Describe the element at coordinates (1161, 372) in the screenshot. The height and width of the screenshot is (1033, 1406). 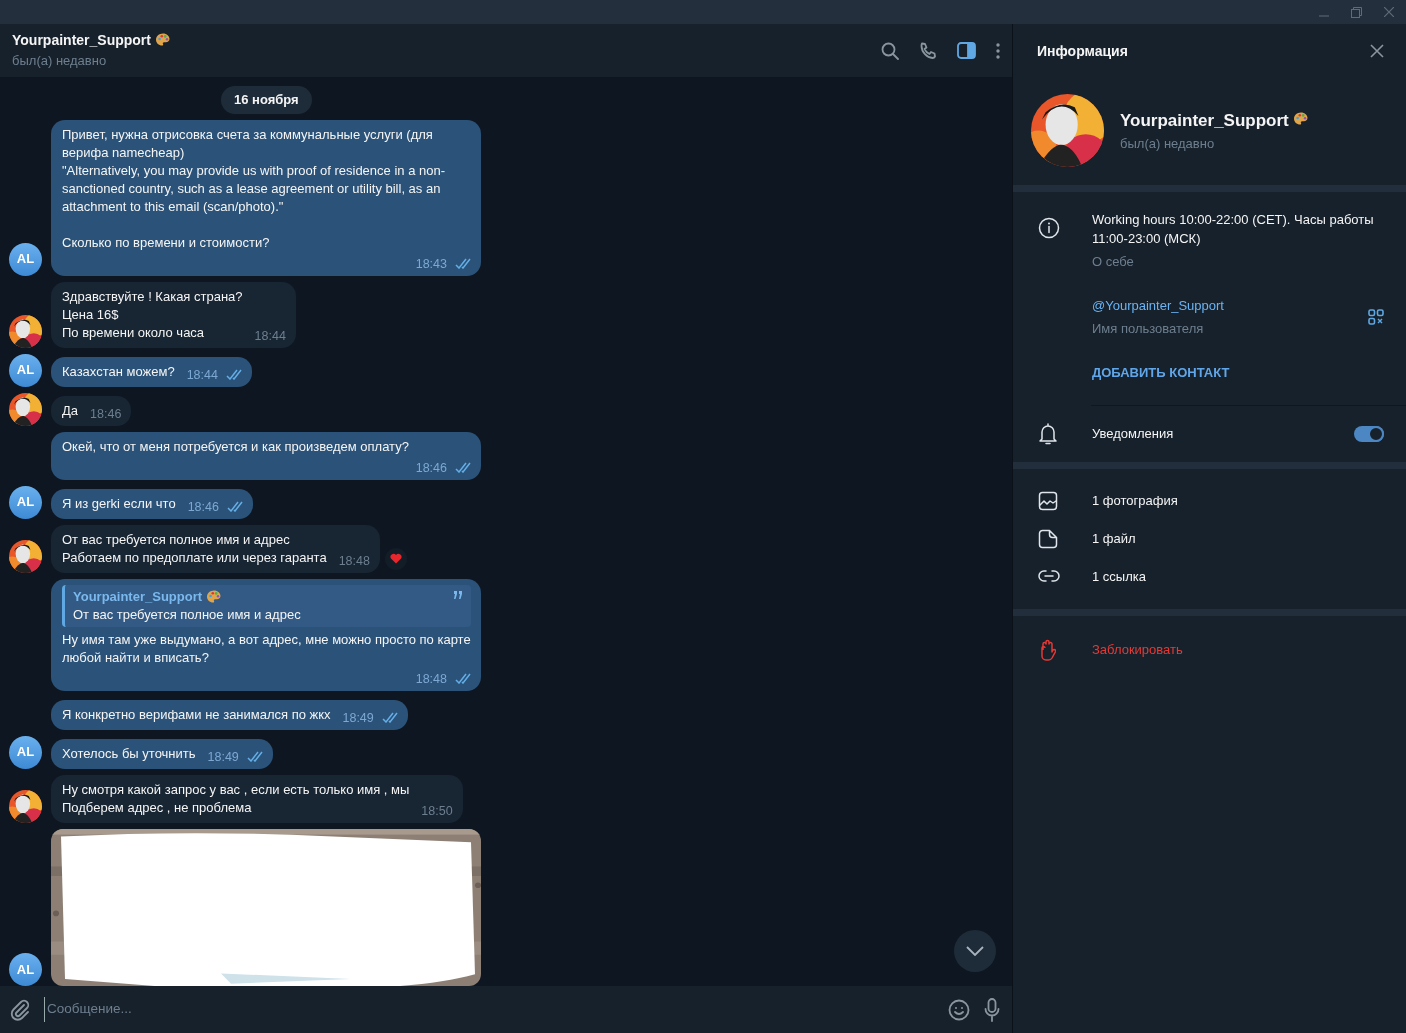
I see `add-contact-button: ДОБАВИТЬ КОНТАКТ` at that location.